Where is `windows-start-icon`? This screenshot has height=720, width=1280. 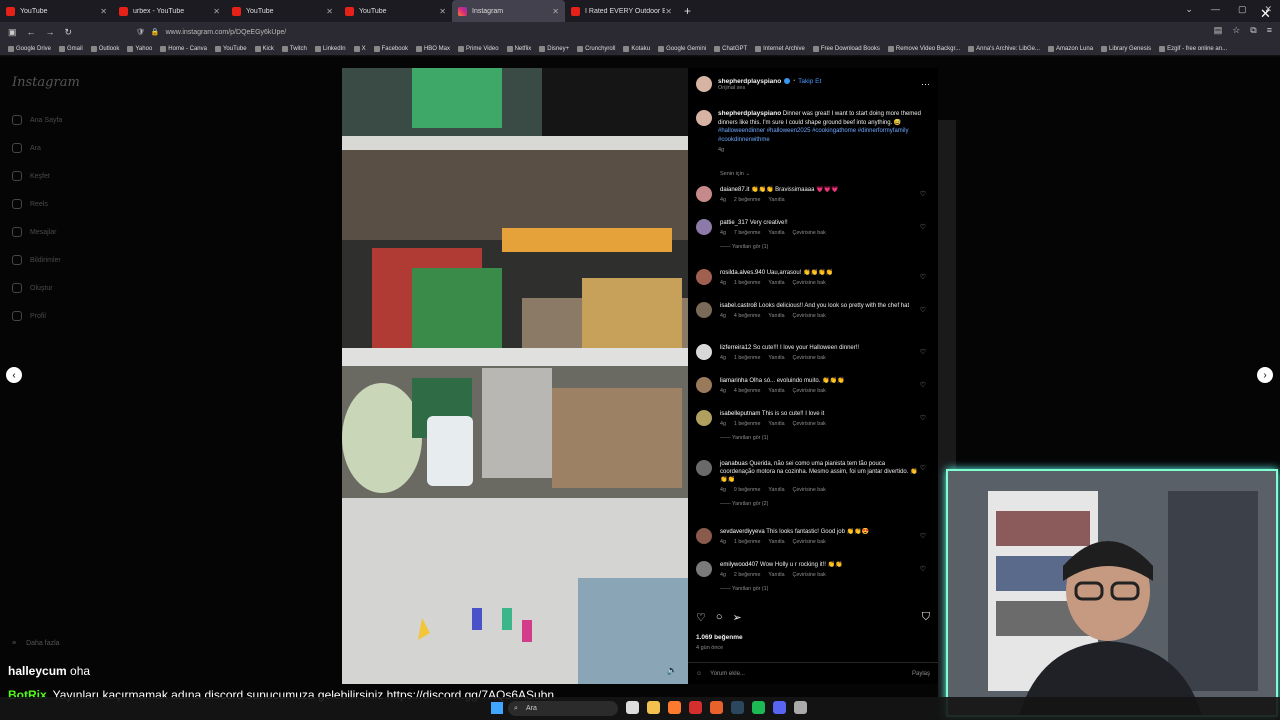 windows-start-icon is located at coordinates (497, 708).